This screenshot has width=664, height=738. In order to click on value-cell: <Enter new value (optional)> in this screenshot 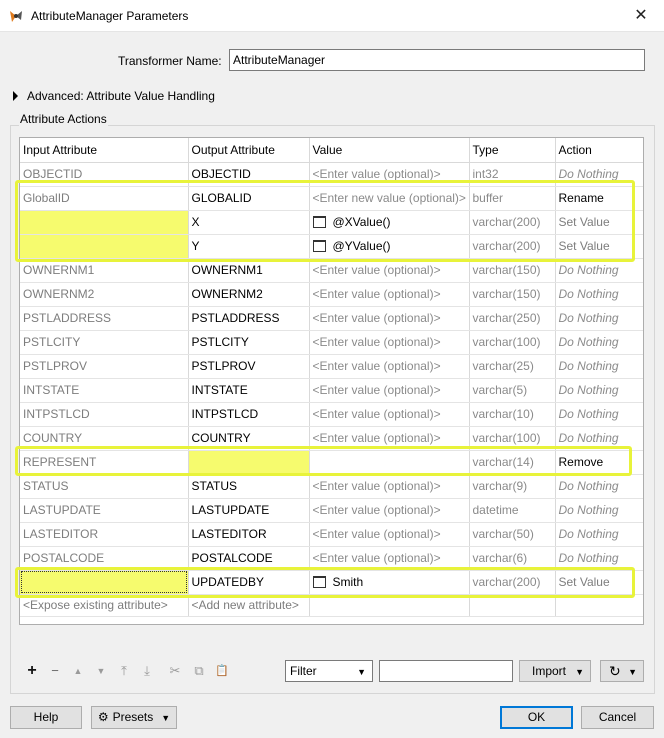, I will do `click(389, 198)`.